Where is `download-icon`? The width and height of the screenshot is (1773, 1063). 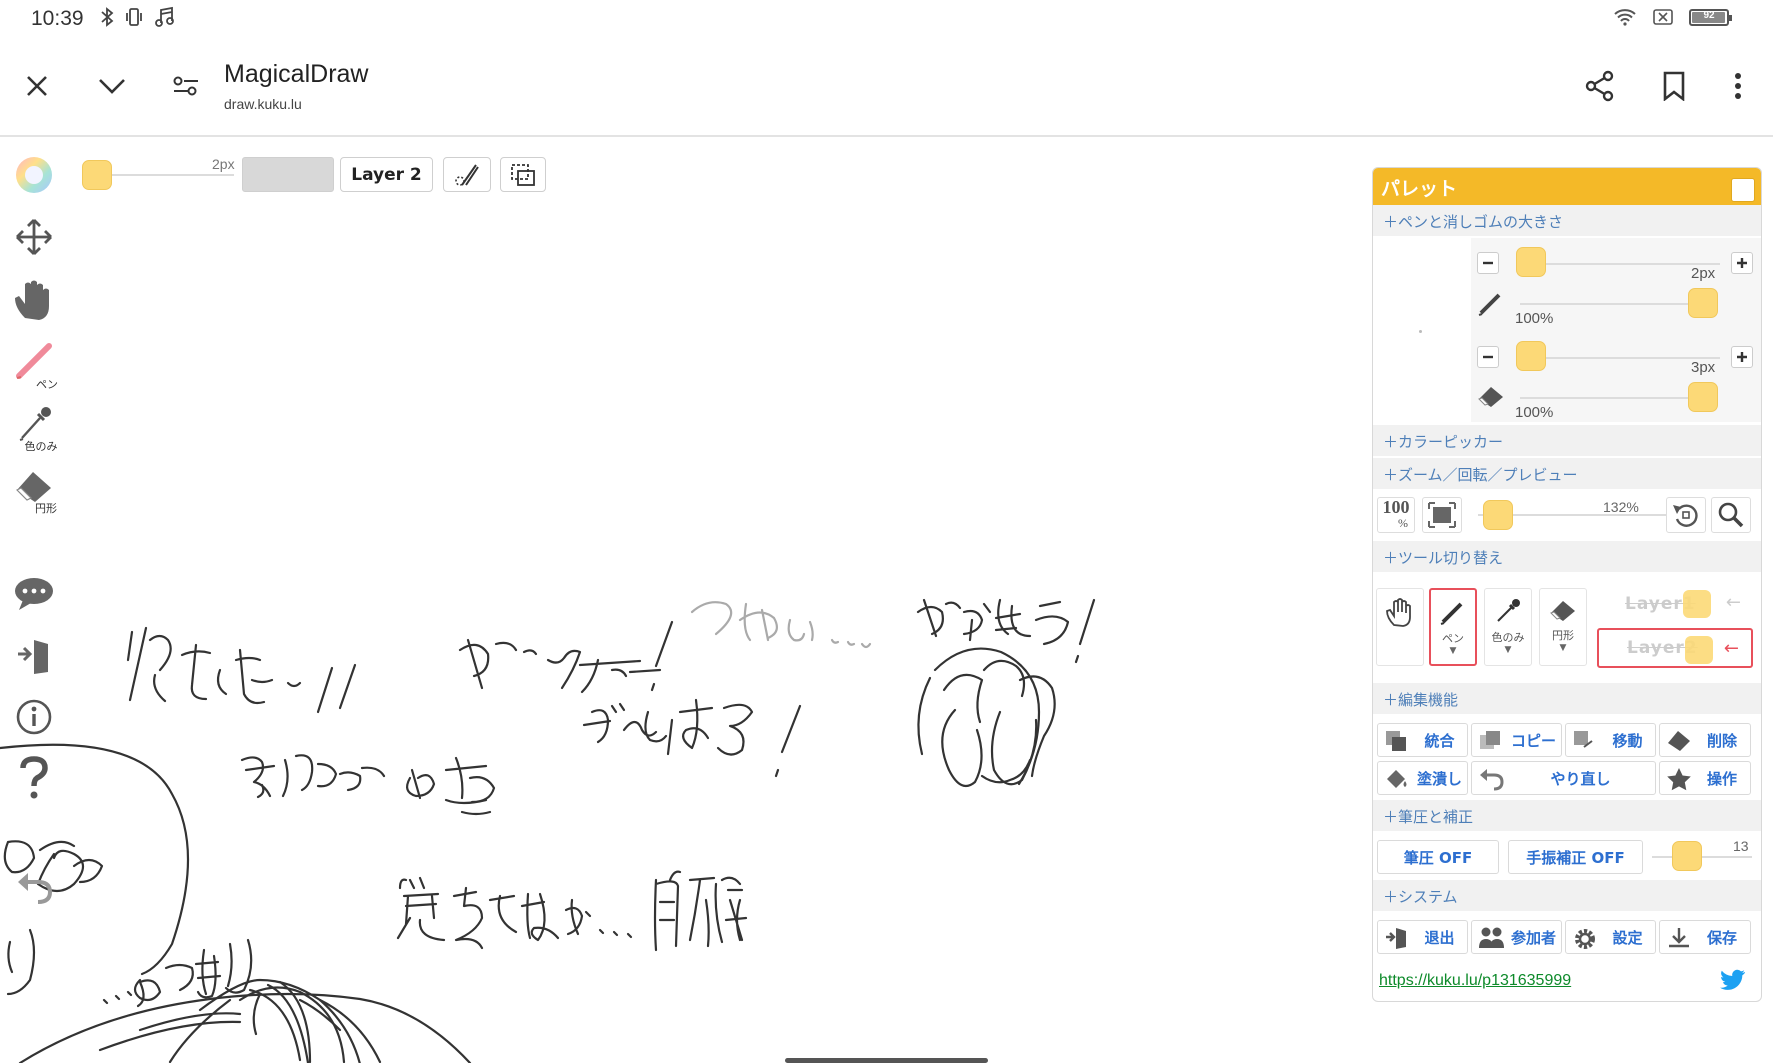 download-icon is located at coordinates (1679, 938).